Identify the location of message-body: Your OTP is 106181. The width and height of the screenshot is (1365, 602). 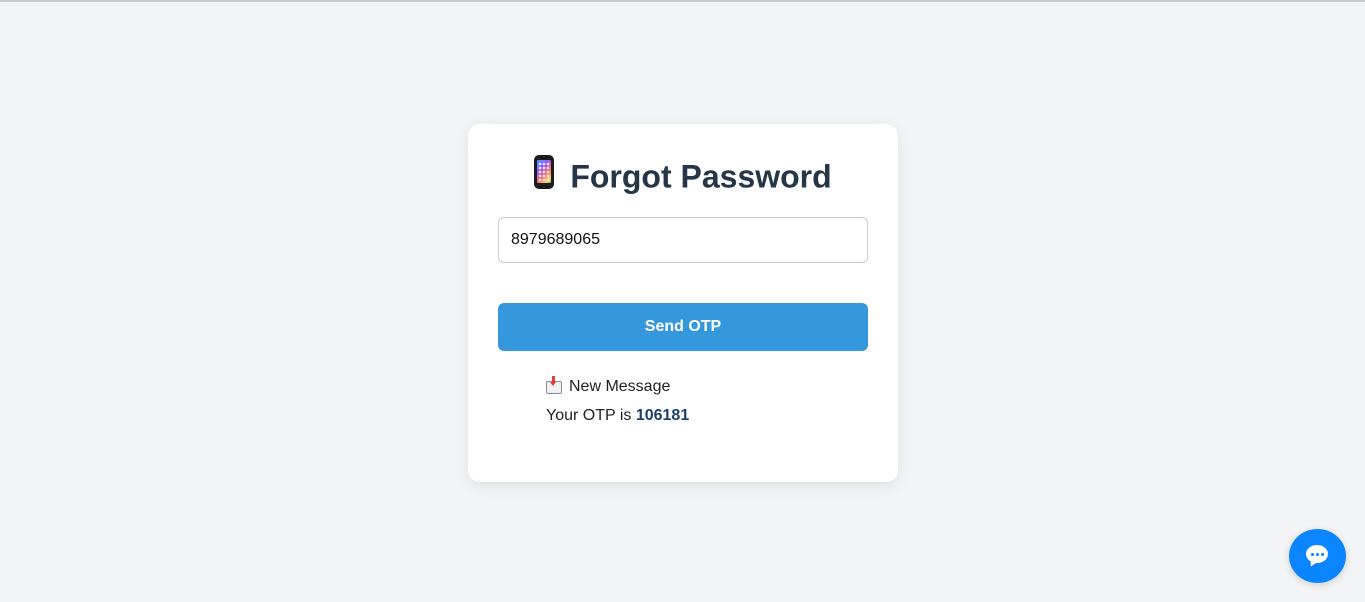
(617, 416).